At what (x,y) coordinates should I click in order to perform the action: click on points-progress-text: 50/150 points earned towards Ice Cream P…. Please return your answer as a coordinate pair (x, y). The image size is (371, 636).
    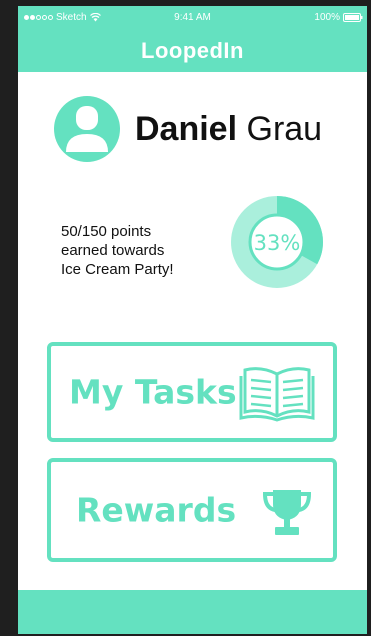
    Looking at the image, I should click on (146, 250).